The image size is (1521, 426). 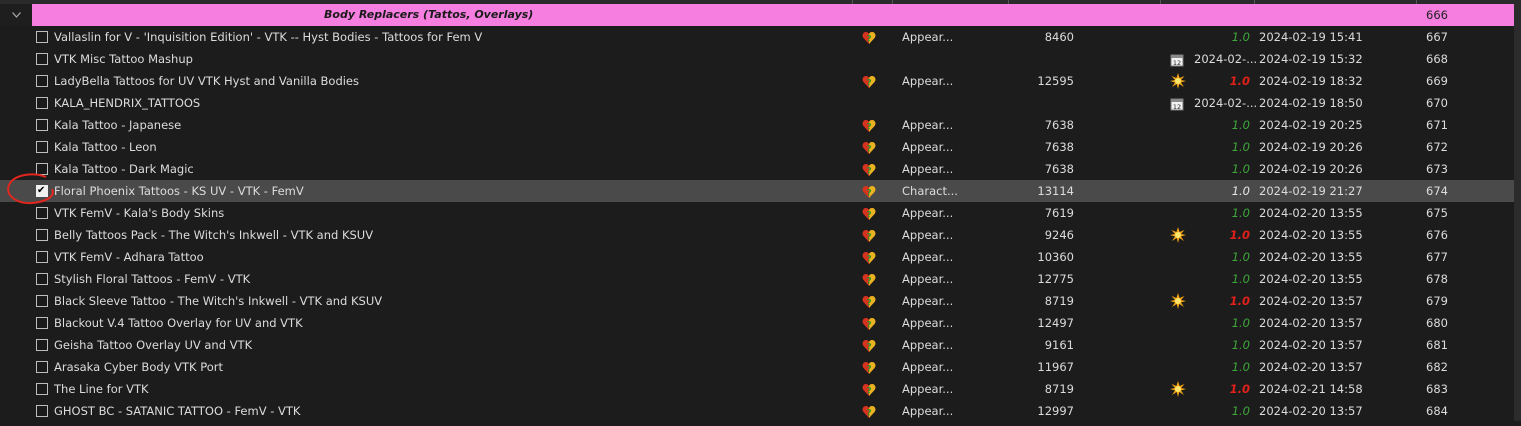 What do you see at coordinates (16, 15) in the screenshot?
I see `group-collapse-toggle` at bounding box center [16, 15].